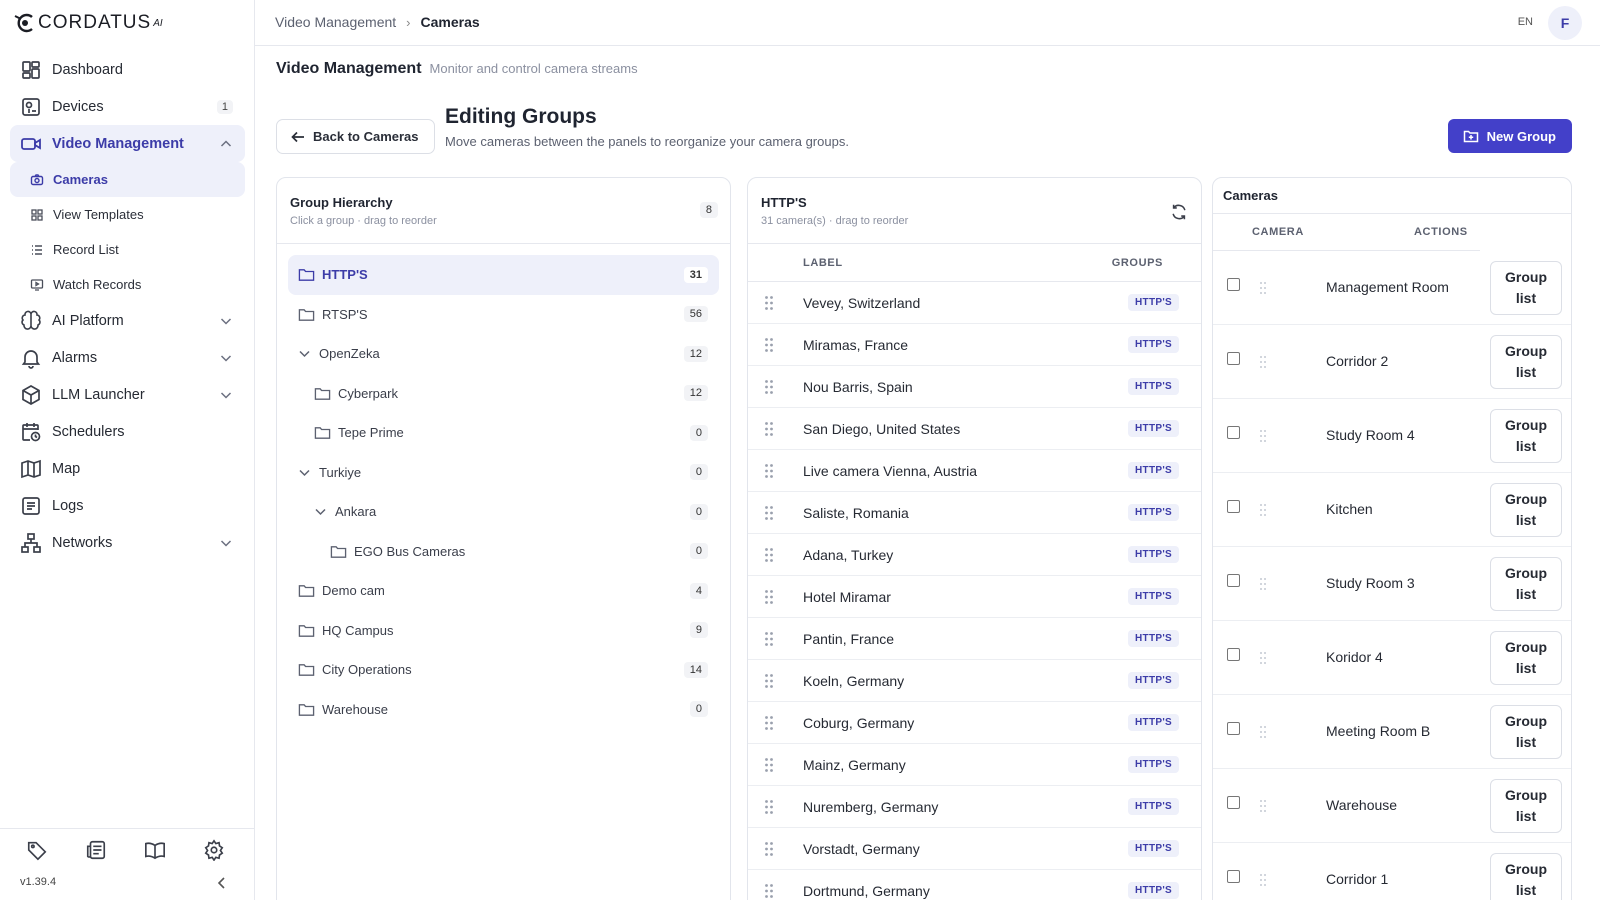 The height and width of the screenshot is (900, 1600). I want to click on table-row: San Diego, United States HTTP'S, so click(974, 429).